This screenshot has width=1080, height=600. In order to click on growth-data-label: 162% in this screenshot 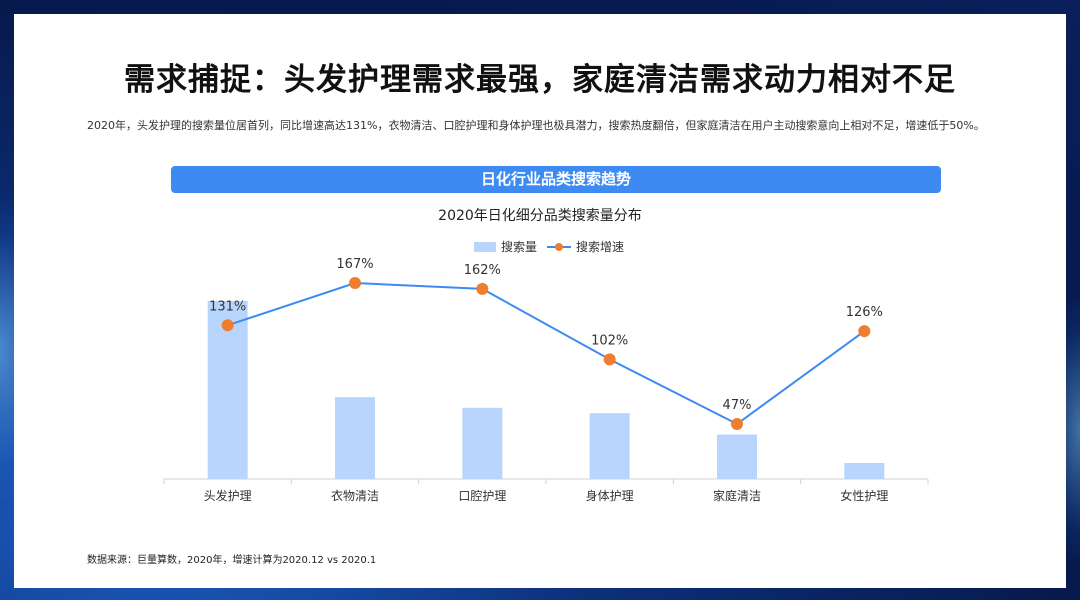, I will do `click(482, 270)`.